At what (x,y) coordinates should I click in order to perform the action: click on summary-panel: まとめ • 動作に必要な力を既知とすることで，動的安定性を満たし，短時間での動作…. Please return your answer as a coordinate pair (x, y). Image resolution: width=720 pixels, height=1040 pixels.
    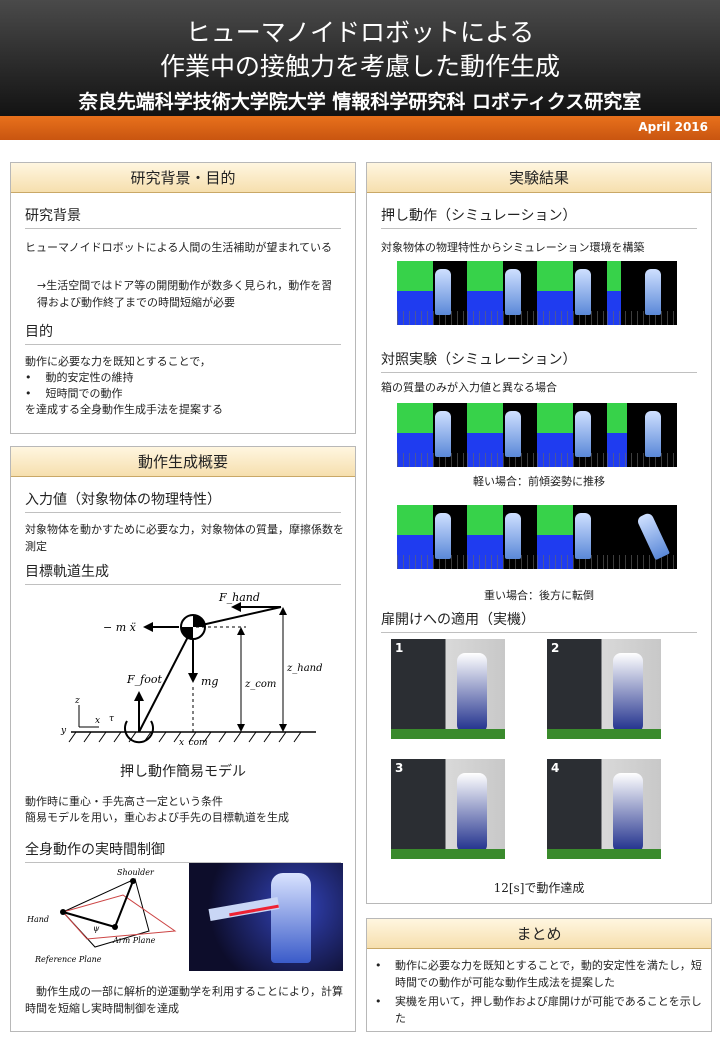
    Looking at the image, I should click on (539, 975).